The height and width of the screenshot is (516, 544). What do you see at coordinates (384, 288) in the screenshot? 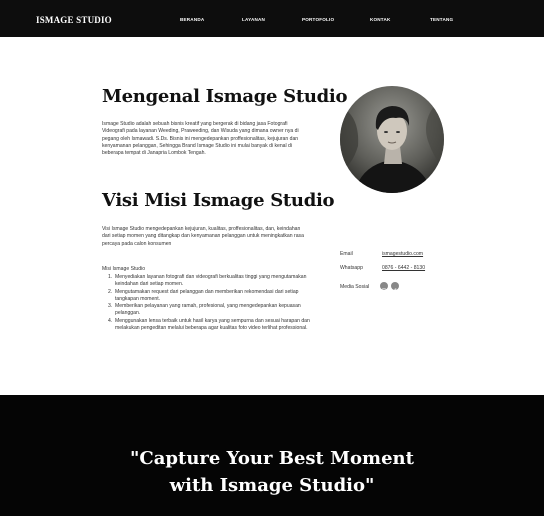
I see `instagram-icon` at bounding box center [384, 288].